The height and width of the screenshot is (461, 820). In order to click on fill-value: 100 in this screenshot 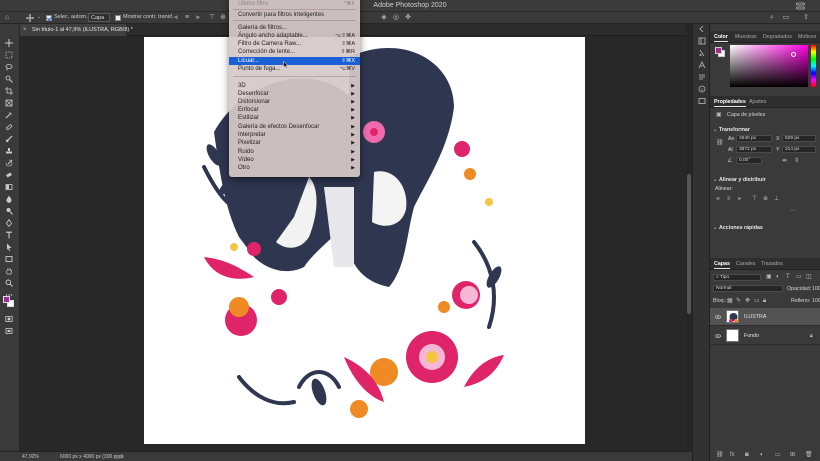, I will do `click(816, 301)`.